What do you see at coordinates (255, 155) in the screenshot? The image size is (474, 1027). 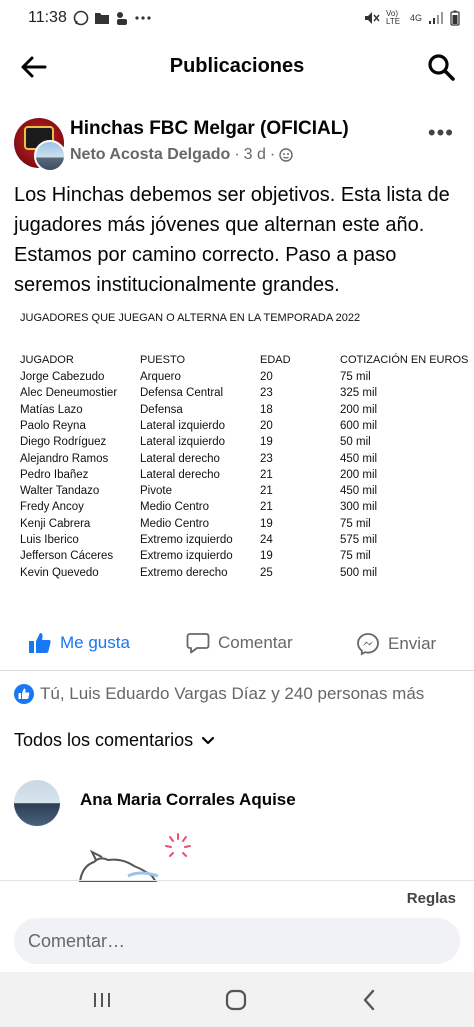 I see `post-time: 3 d` at bounding box center [255, 155].